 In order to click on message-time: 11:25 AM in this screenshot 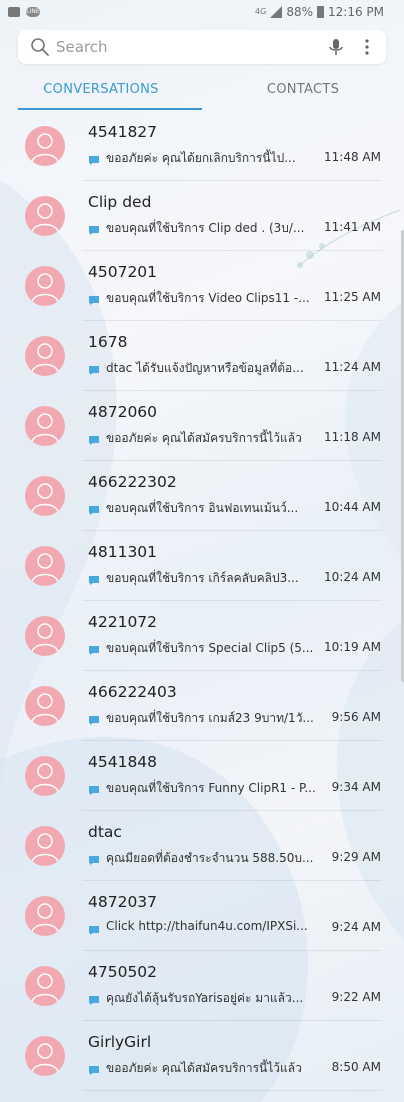, I will do `click(352, 297)`.